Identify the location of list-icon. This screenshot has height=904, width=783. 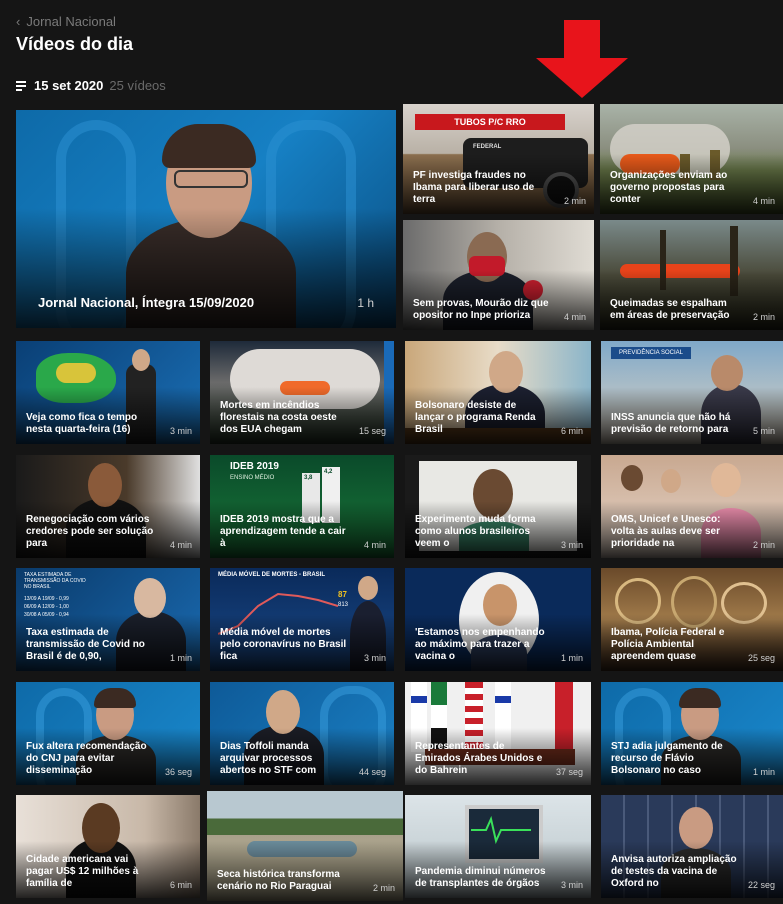
(22, 85).